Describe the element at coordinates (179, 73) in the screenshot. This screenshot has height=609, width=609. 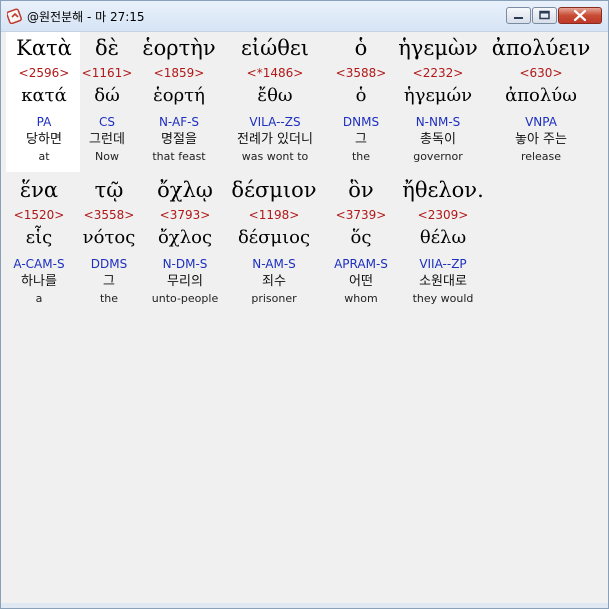
I see `strong-number: <1859>` at that location.